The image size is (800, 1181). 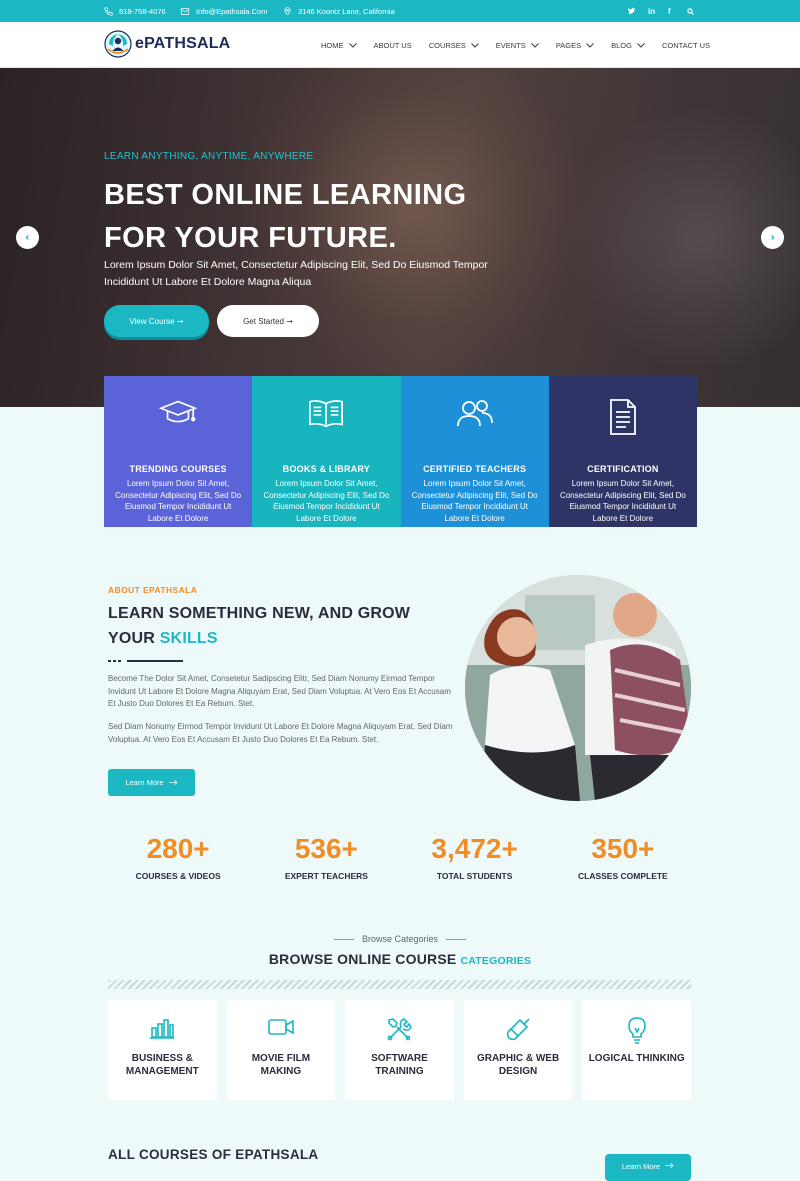 I want to click on nav-item-about-us: ABOUT US, so click(x=393, y=45).